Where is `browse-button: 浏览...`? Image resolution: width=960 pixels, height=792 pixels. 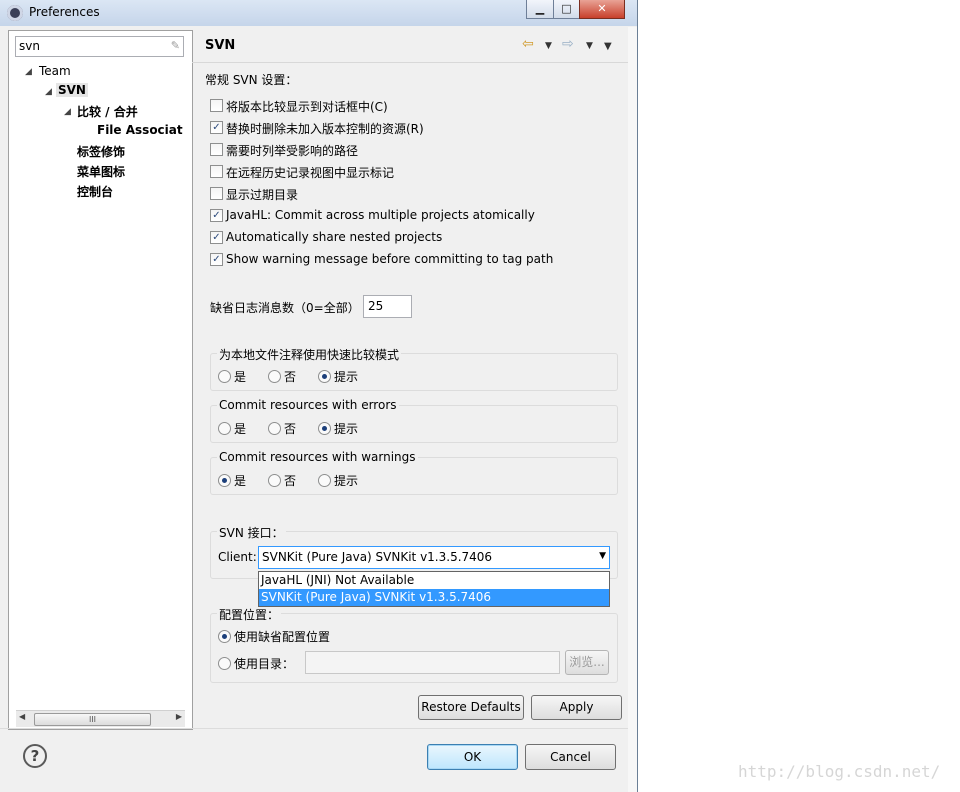
browse-button: 浏览... is located at coordinates (587, 662).